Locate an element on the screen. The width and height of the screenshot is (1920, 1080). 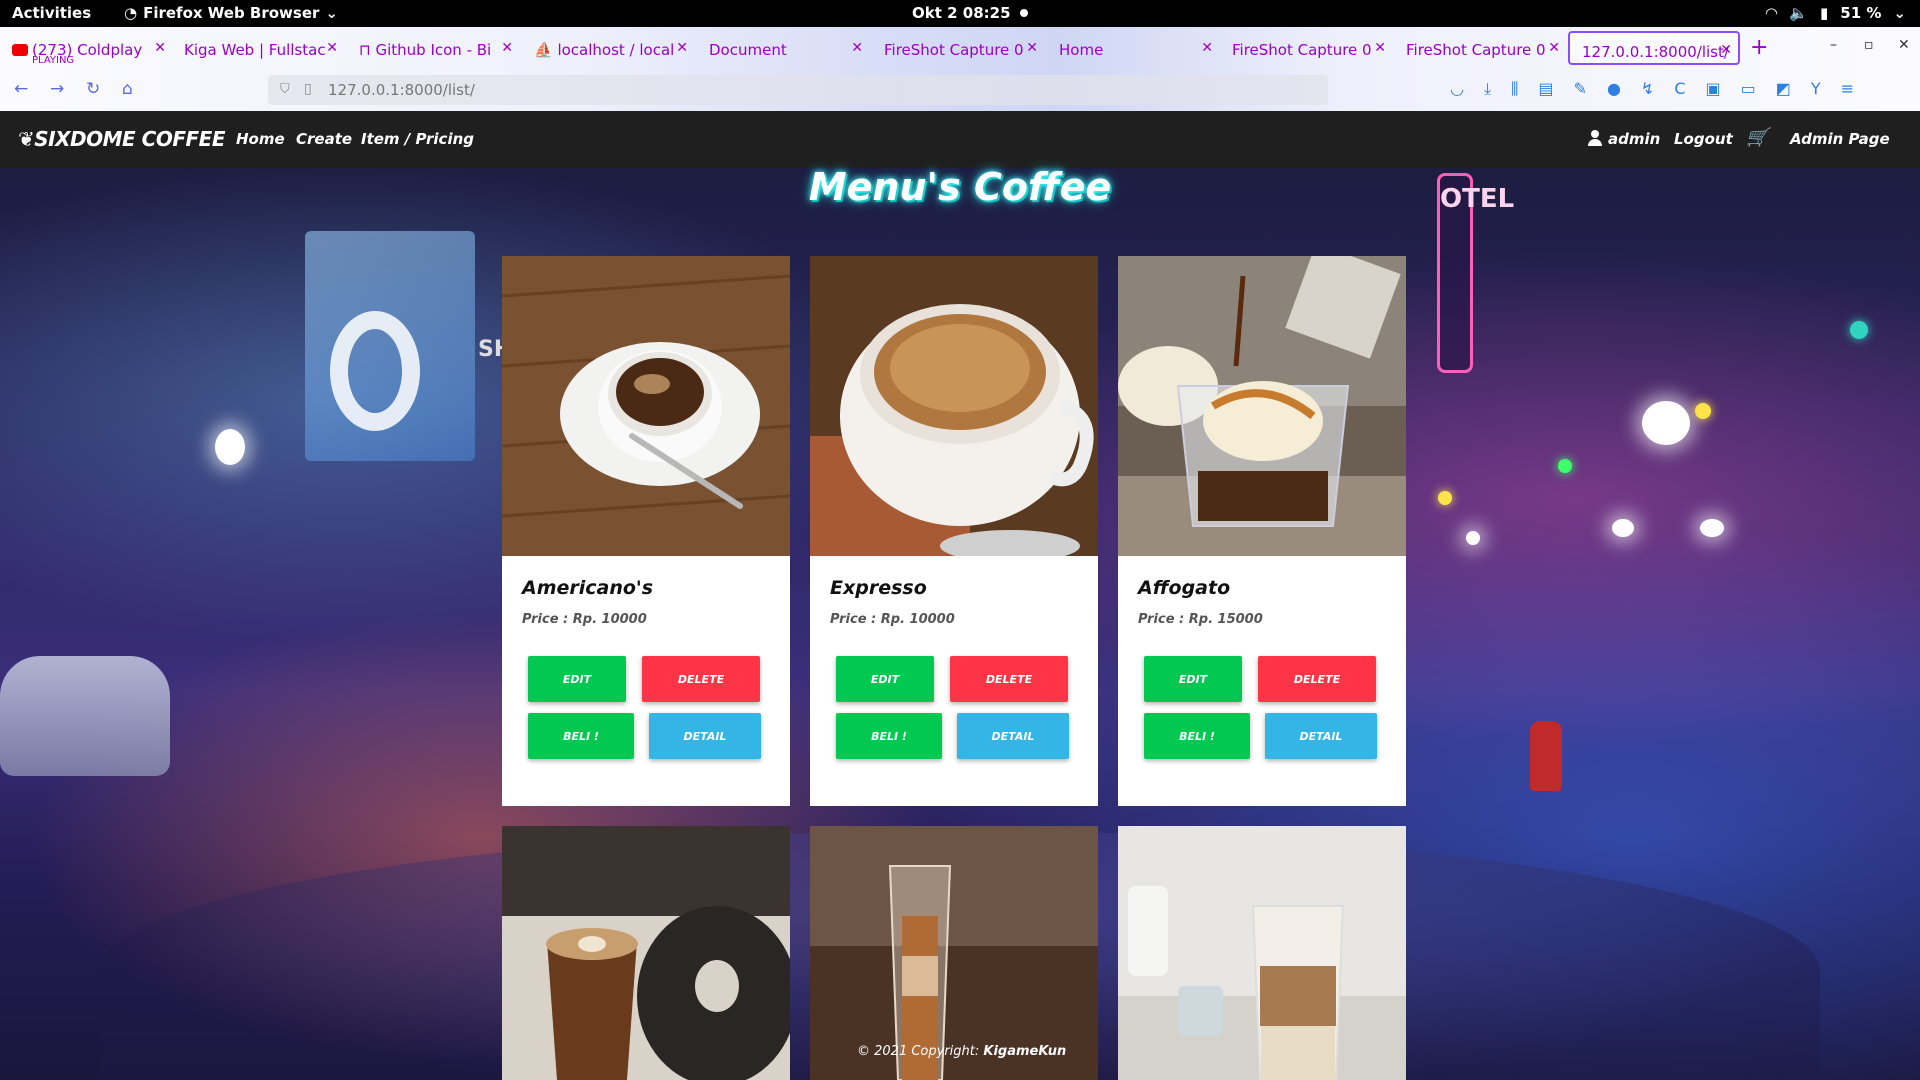
nav-item-pricing-link: Item / Pricing is located at coordinates (417, 139).